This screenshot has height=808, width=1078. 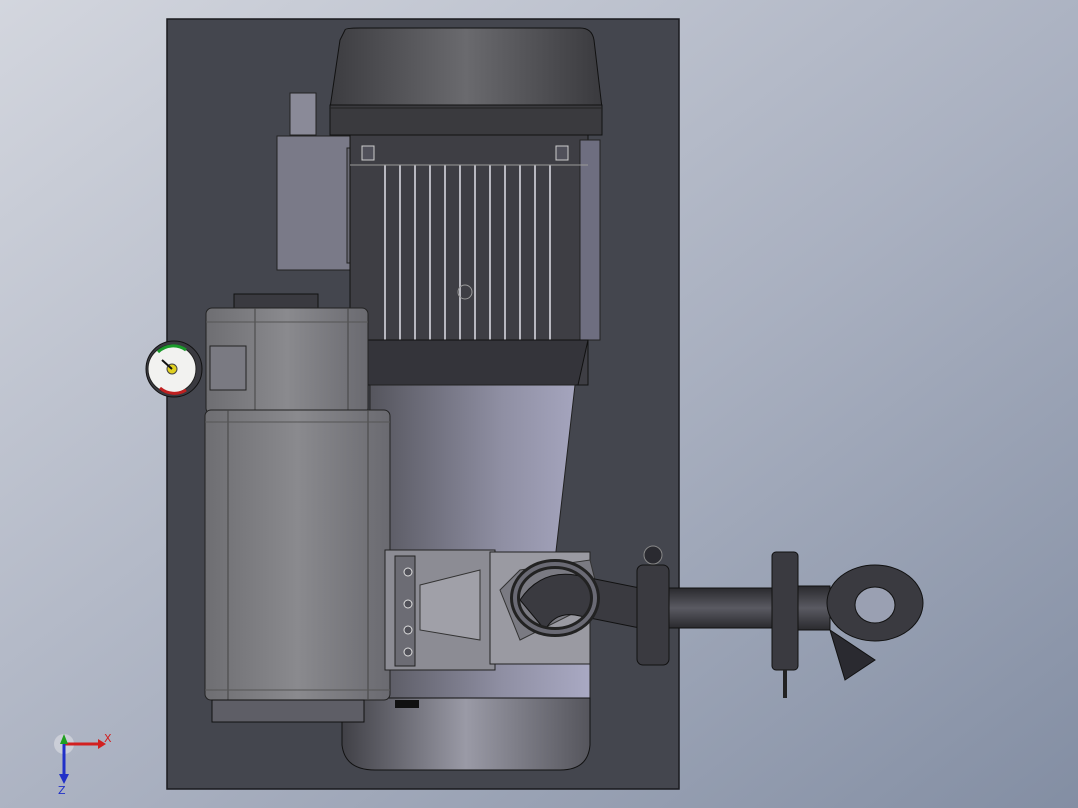 What do you see at coordinates (314, 203) in the screenshot?
I see `terminal-box` at bounding box center [314, 203].